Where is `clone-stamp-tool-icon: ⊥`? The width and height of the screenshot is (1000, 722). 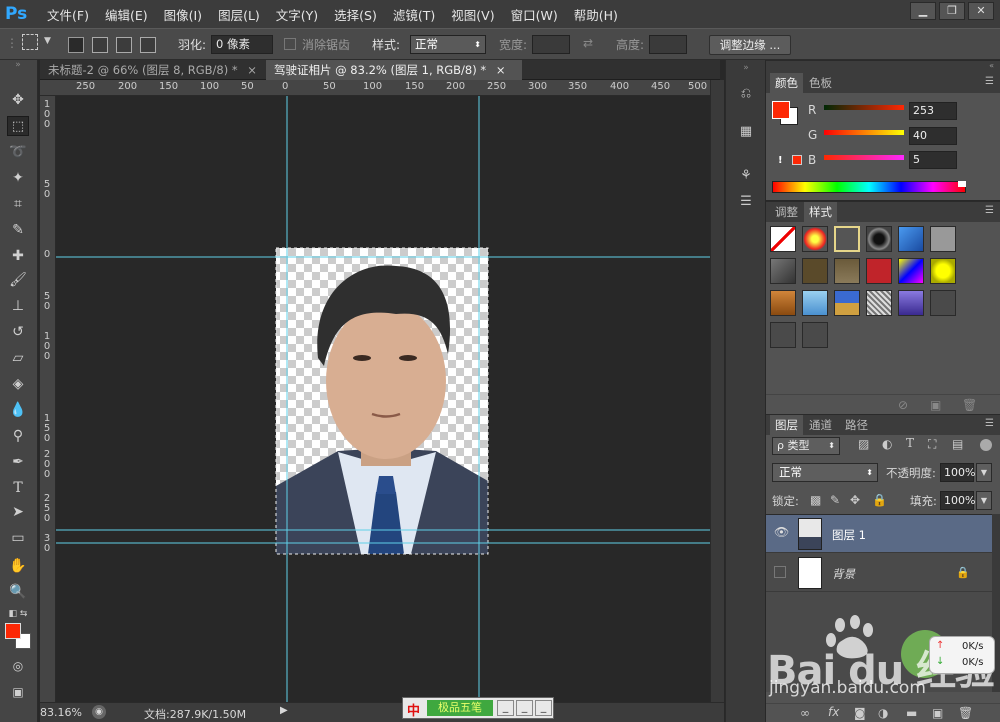 clone-stamp-tool-icon: ⊥ is located at coordinates (18, 306).